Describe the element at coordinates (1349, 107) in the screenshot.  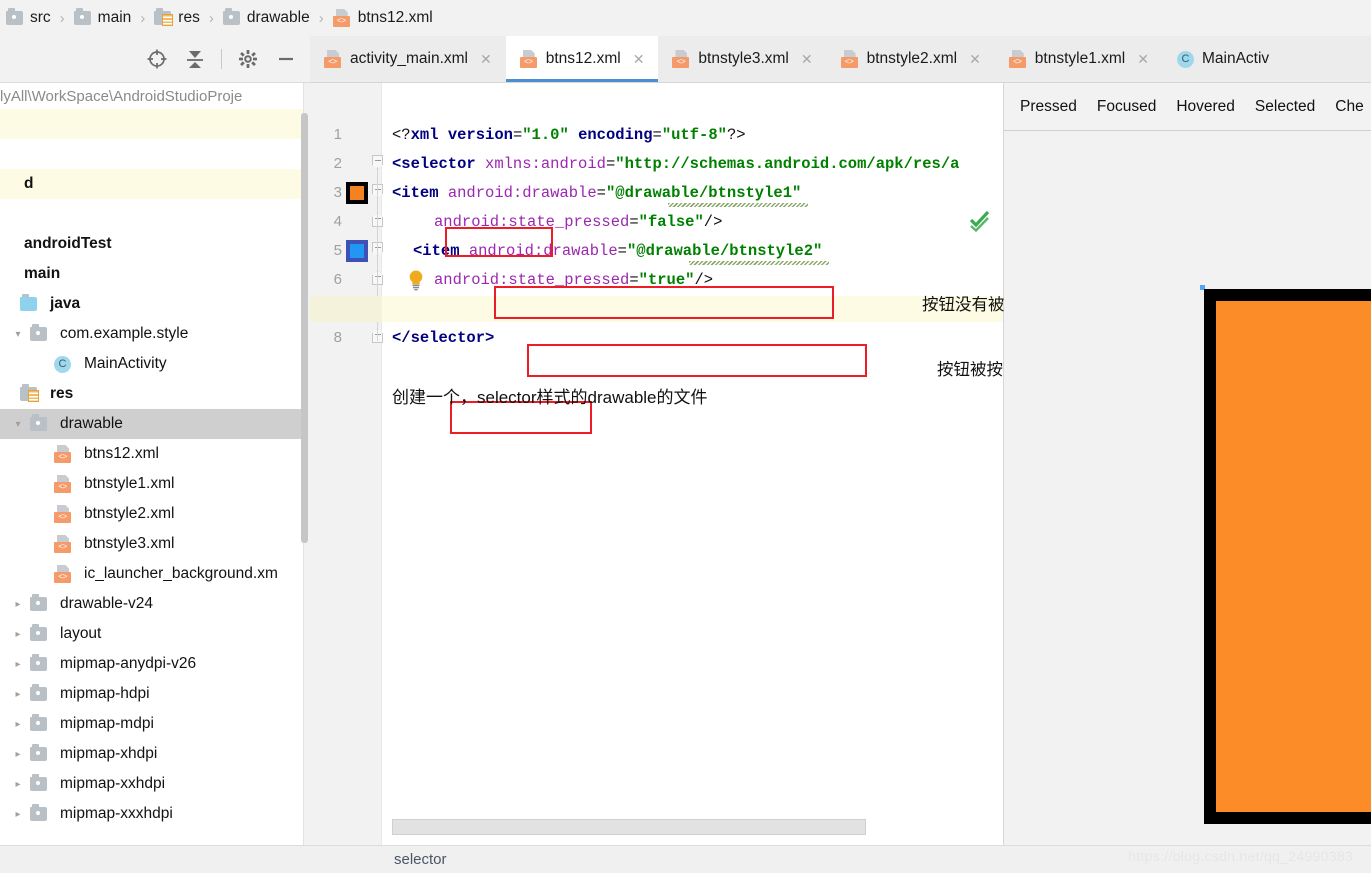
I see `preview-state-che: Che` at that location.